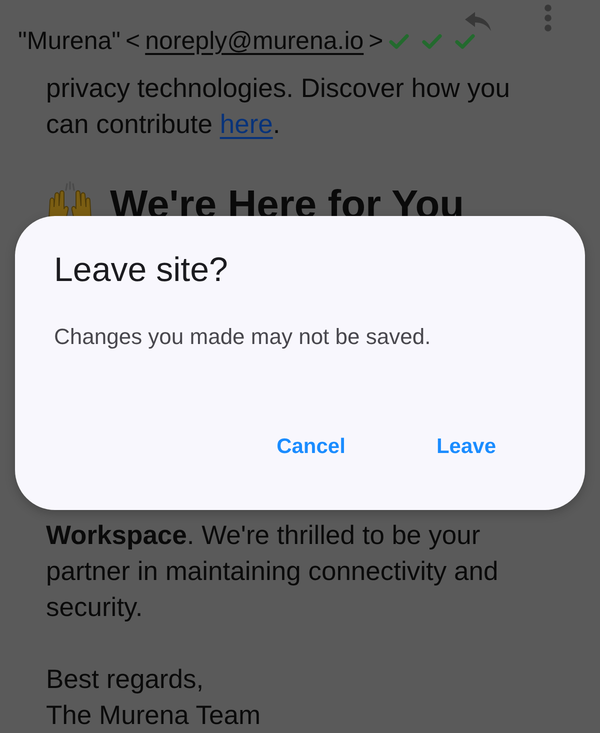 This screenshot has width=600, height=733. What do you see at coordinates (125, 679) in the screenshot?
I see `closing-text: Best regards,` at bounding box center [125, 679].